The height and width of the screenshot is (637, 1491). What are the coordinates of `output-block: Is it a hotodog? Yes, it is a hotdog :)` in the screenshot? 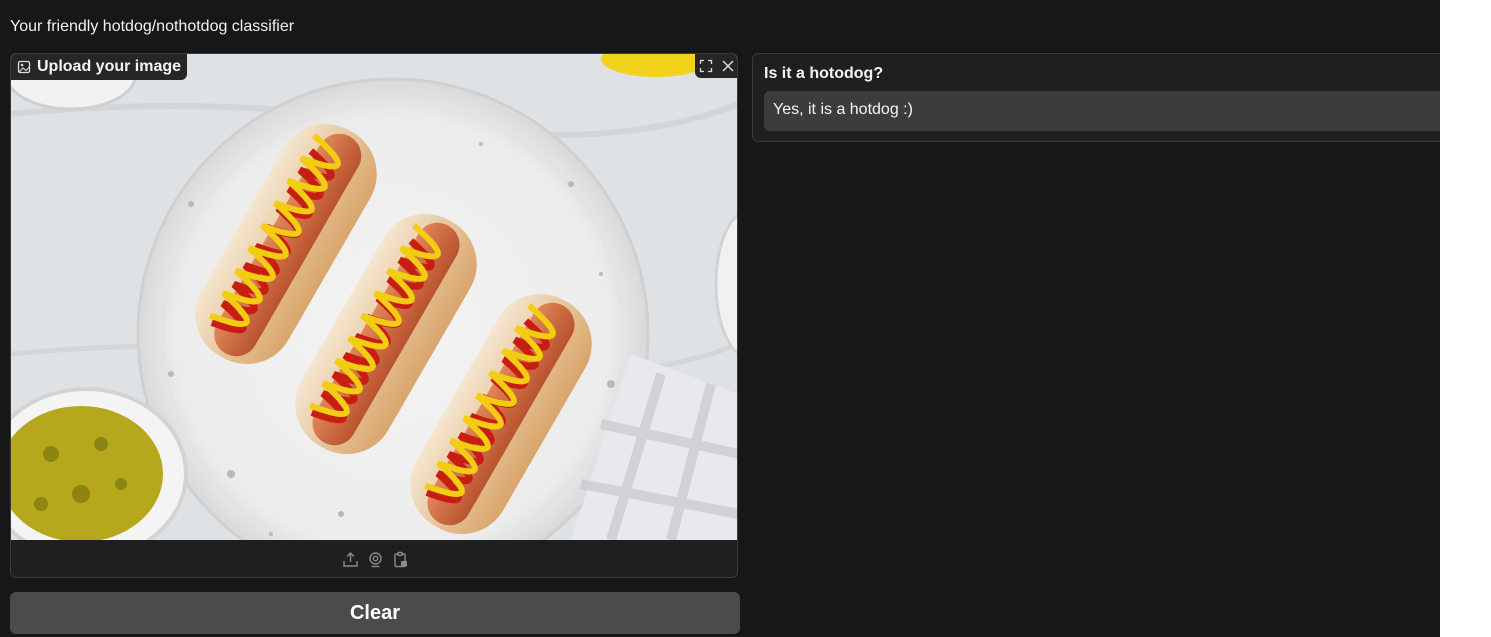 It's located at (1096, 97).